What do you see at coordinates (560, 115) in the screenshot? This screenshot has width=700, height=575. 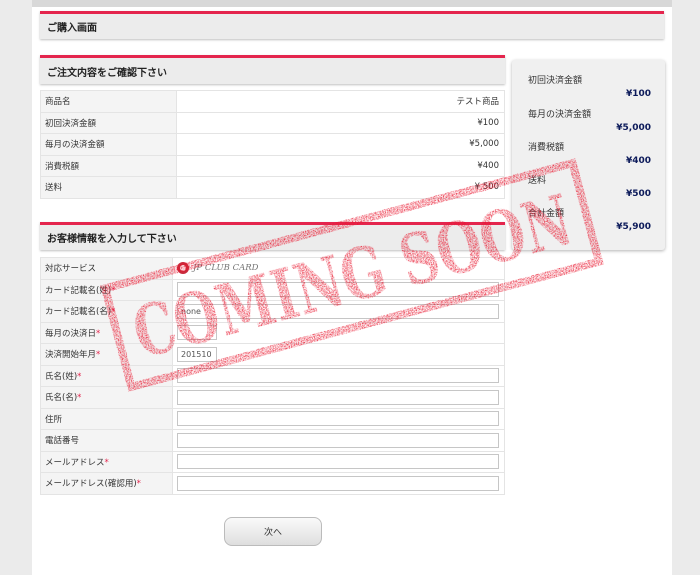 I see `summary-monthly-payment-label: 毎月の決済金額` at bounding box center [560, 115].